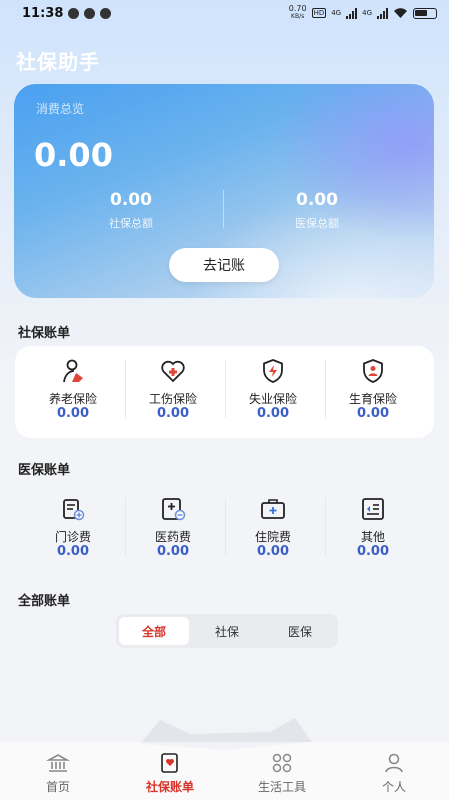  What do you see at coordinates (373, 529) in the screenshot?
I see `medical-item-other: 其他 0.00` at bounding box center [373, 529].